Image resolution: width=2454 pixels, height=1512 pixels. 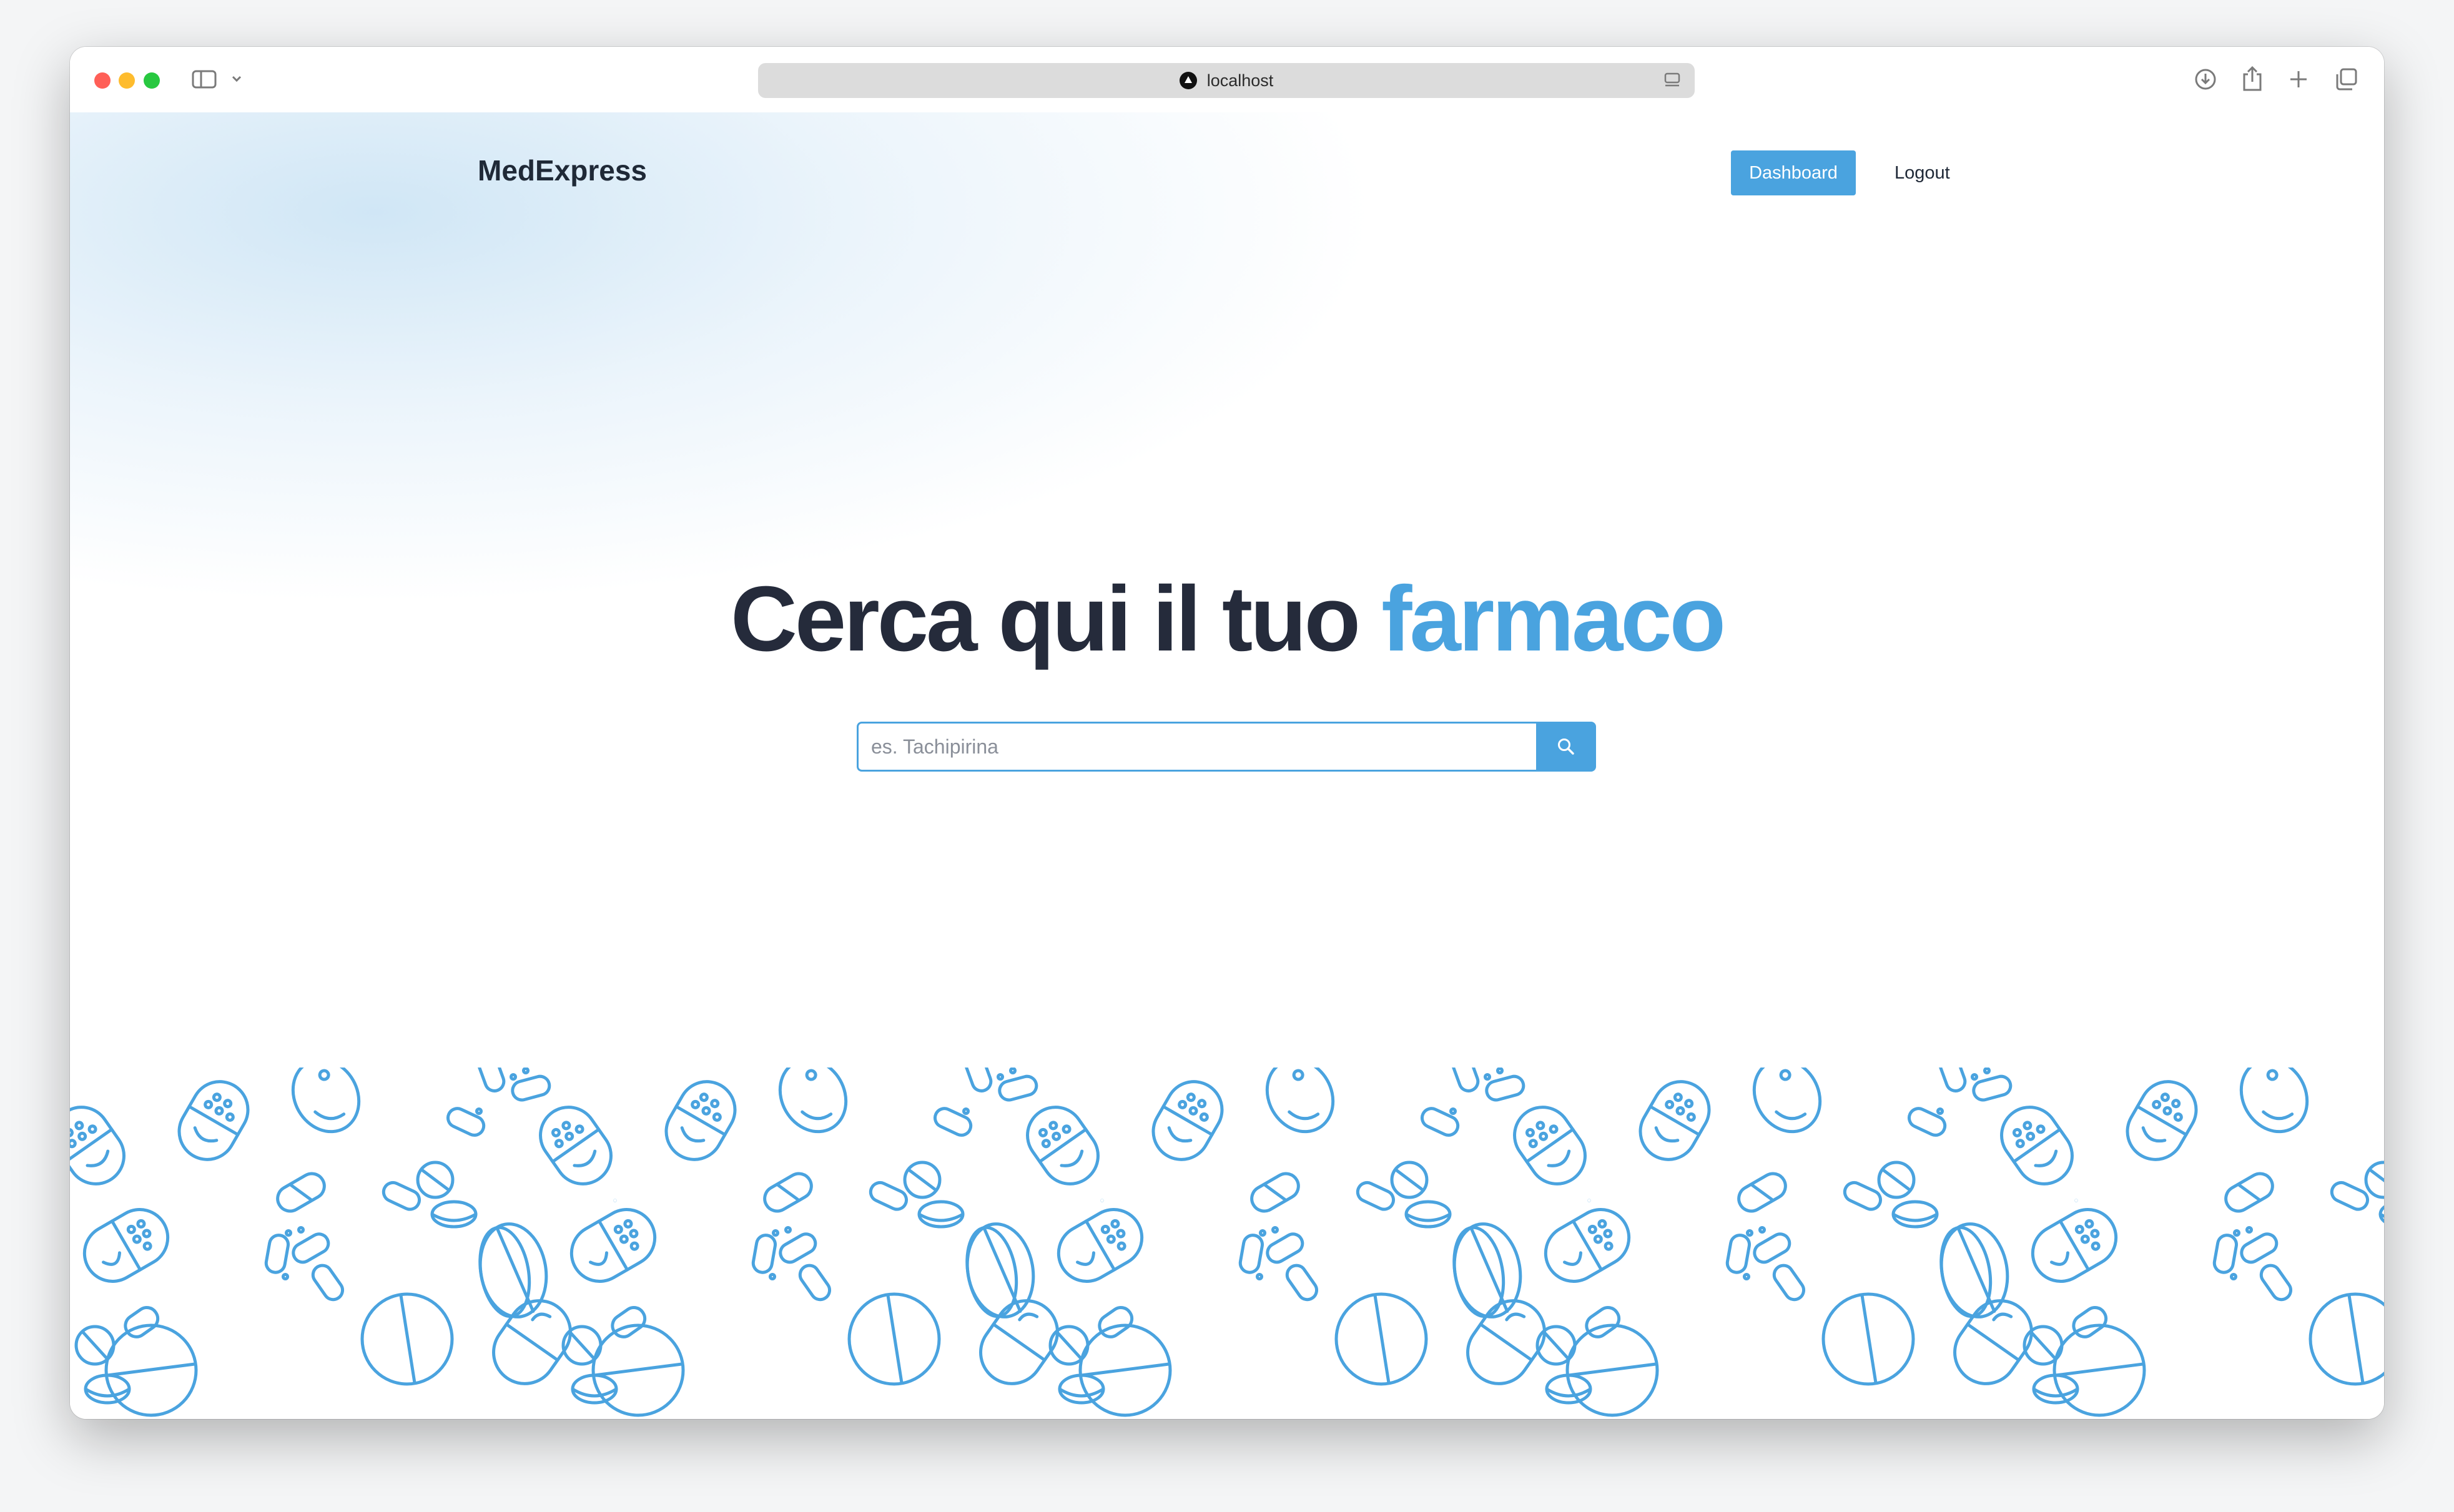 I want to click on url-text: localhost, so click(x=1240, y=80).